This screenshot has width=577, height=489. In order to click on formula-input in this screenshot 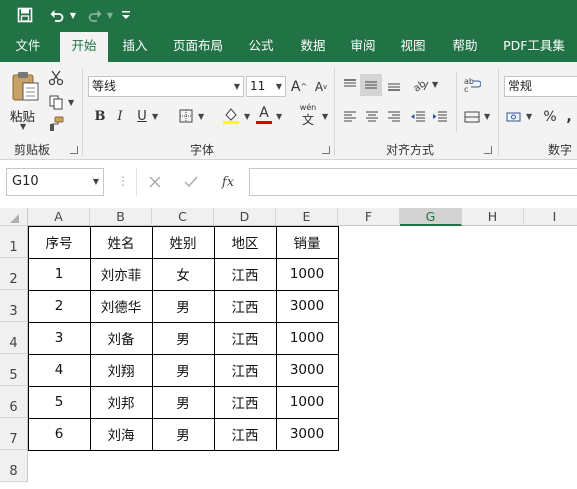, I will do `click(413, 182)`.